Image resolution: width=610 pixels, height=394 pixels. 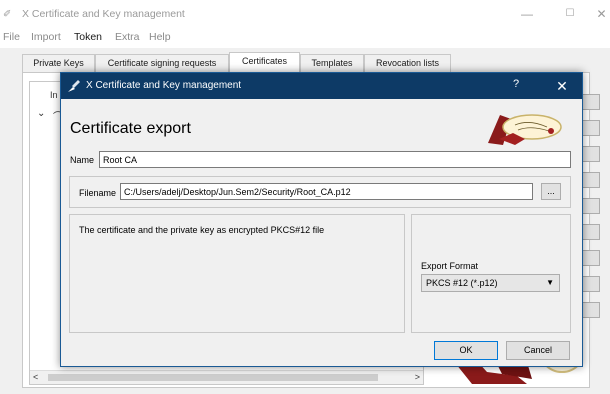 What do you see at coordinates (305, 38) in the screenshot?
I see `menu-bar: File Import Token Extra Help` at bounding box center [305, 38].